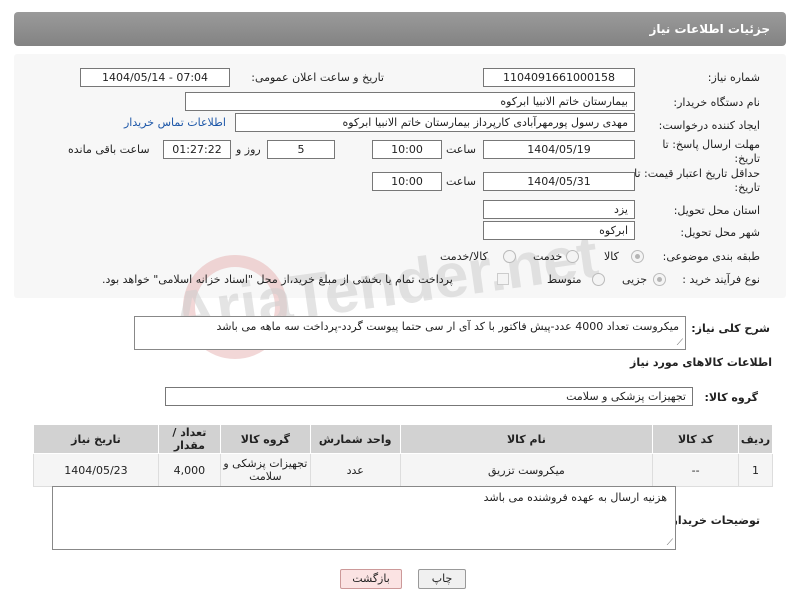 The width and height of the screenshot is (788, 606). I want to click on buyer-contact-link: اطلاعات تماس خریدار, so click(175, 122).